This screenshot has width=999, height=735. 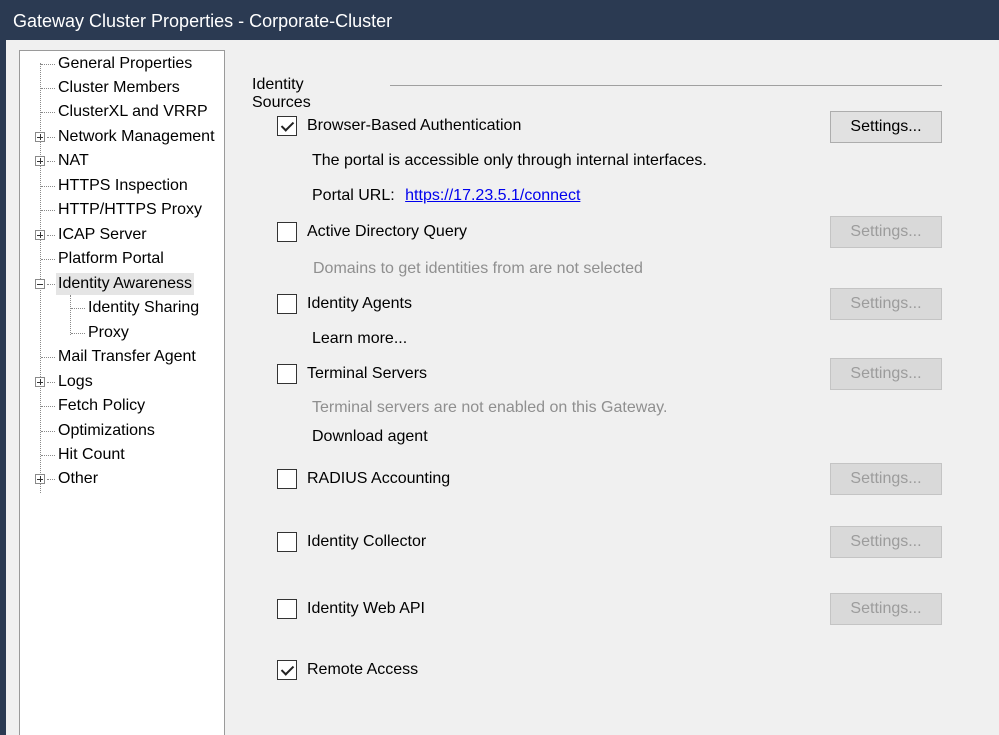 I want to click on tree-item-platform-portal: Platform Portal, so click(x=120, y=259).